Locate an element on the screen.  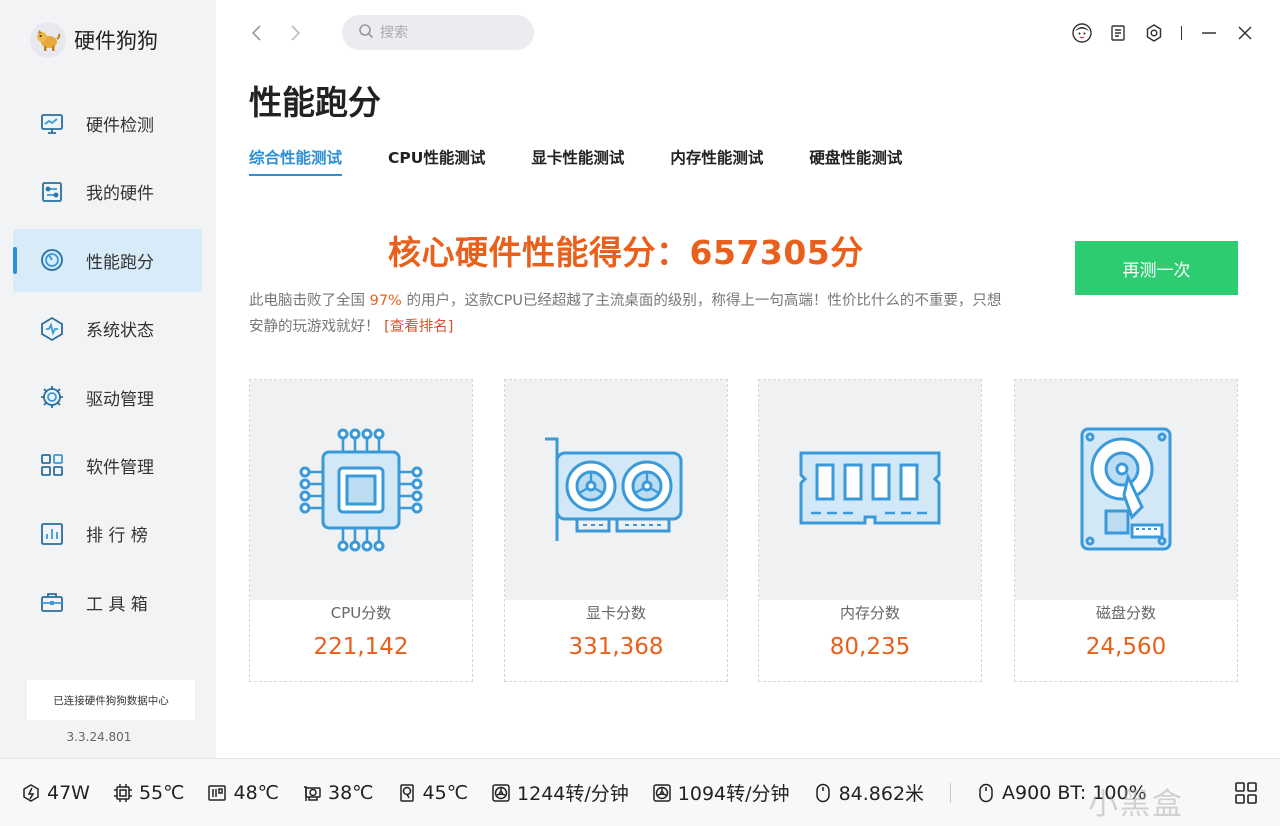
search-box is located at coordinates (438, 32).